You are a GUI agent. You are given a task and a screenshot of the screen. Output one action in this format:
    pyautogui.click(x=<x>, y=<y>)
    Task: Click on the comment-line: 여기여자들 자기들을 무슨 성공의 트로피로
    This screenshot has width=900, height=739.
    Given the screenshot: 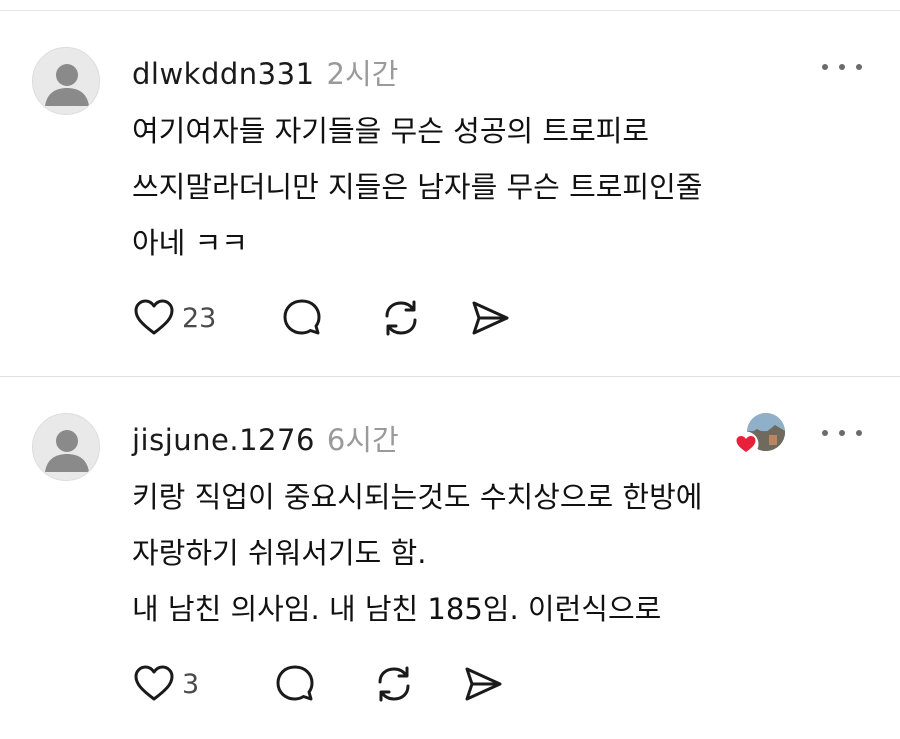 What is the action you would take?
    pyautogui.click(x=391, y=131)
    